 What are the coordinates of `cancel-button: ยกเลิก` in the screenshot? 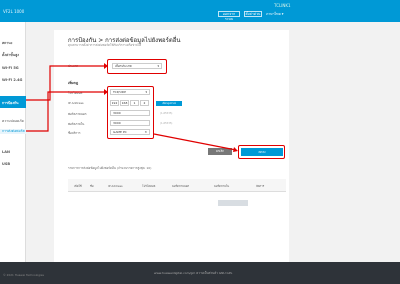 It's located at (220, 151).